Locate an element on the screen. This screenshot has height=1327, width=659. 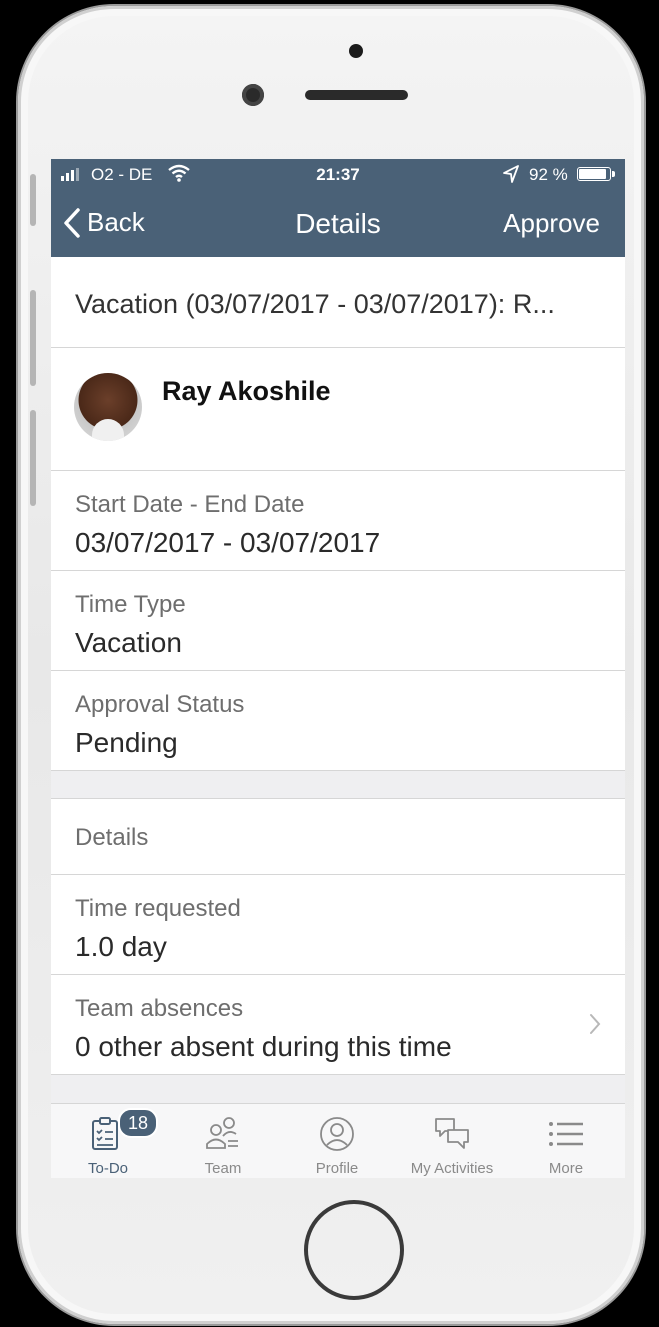
mute-switch is located at coordinates (33, 200).